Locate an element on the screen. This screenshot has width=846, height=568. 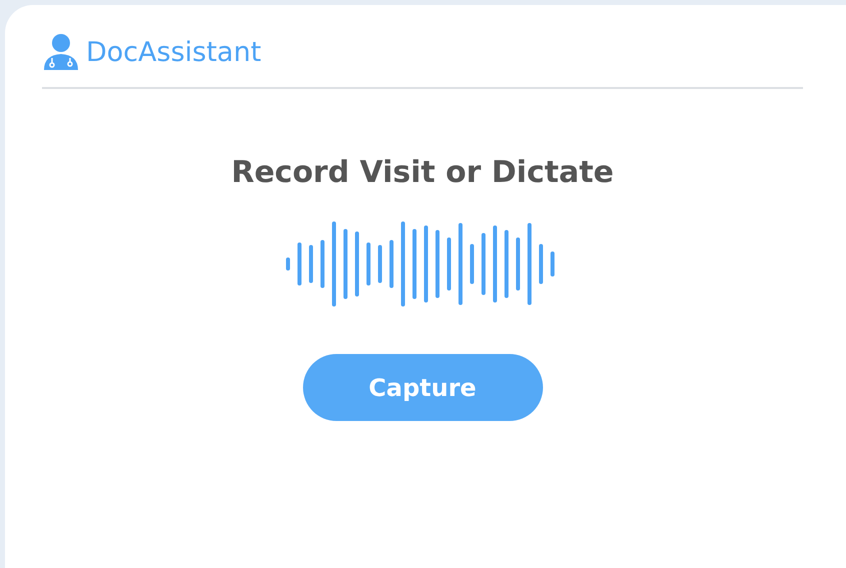
heading: Record Visit or Dictate is located at coordinates (422, 172).